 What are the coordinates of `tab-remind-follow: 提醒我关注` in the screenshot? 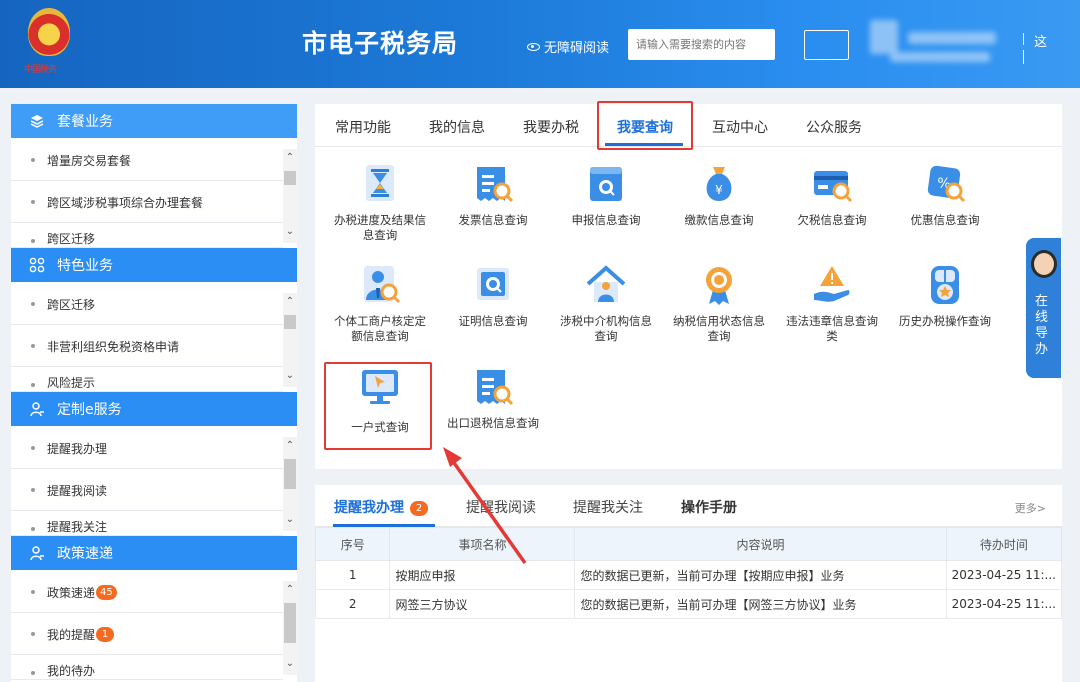 It's located at (608, 507).